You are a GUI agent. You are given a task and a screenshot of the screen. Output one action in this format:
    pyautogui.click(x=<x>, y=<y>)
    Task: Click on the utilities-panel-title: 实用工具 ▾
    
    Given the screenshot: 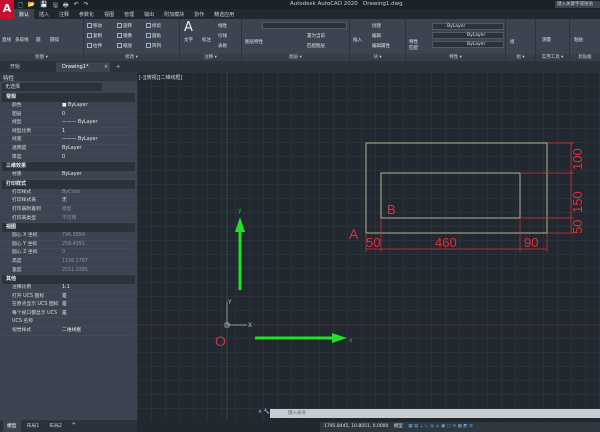 What is the action you would take?
    pyautogui.click(x=552, y=57)
    